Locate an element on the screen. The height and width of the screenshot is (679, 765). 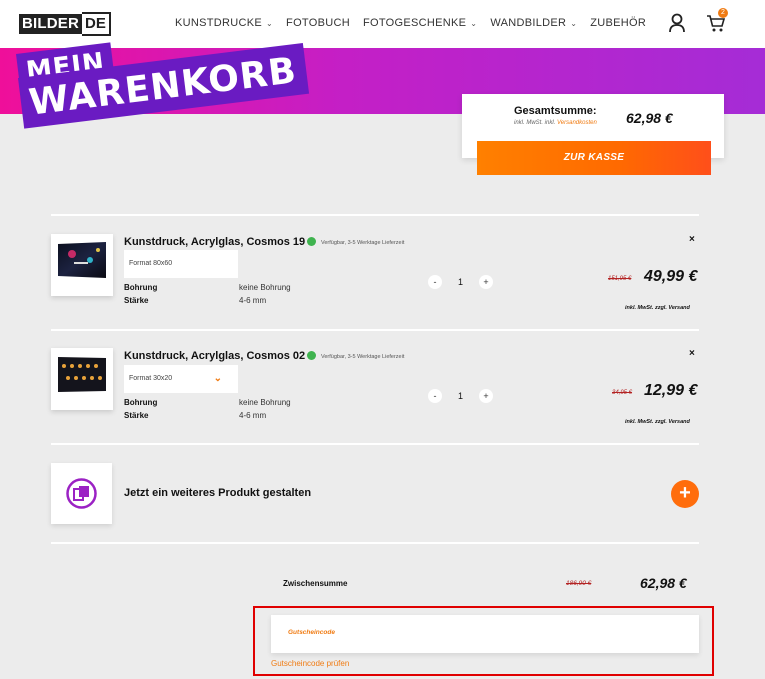
nav-item-zubehoer: ZUBEHÖR is located at coordinates (618, 23).